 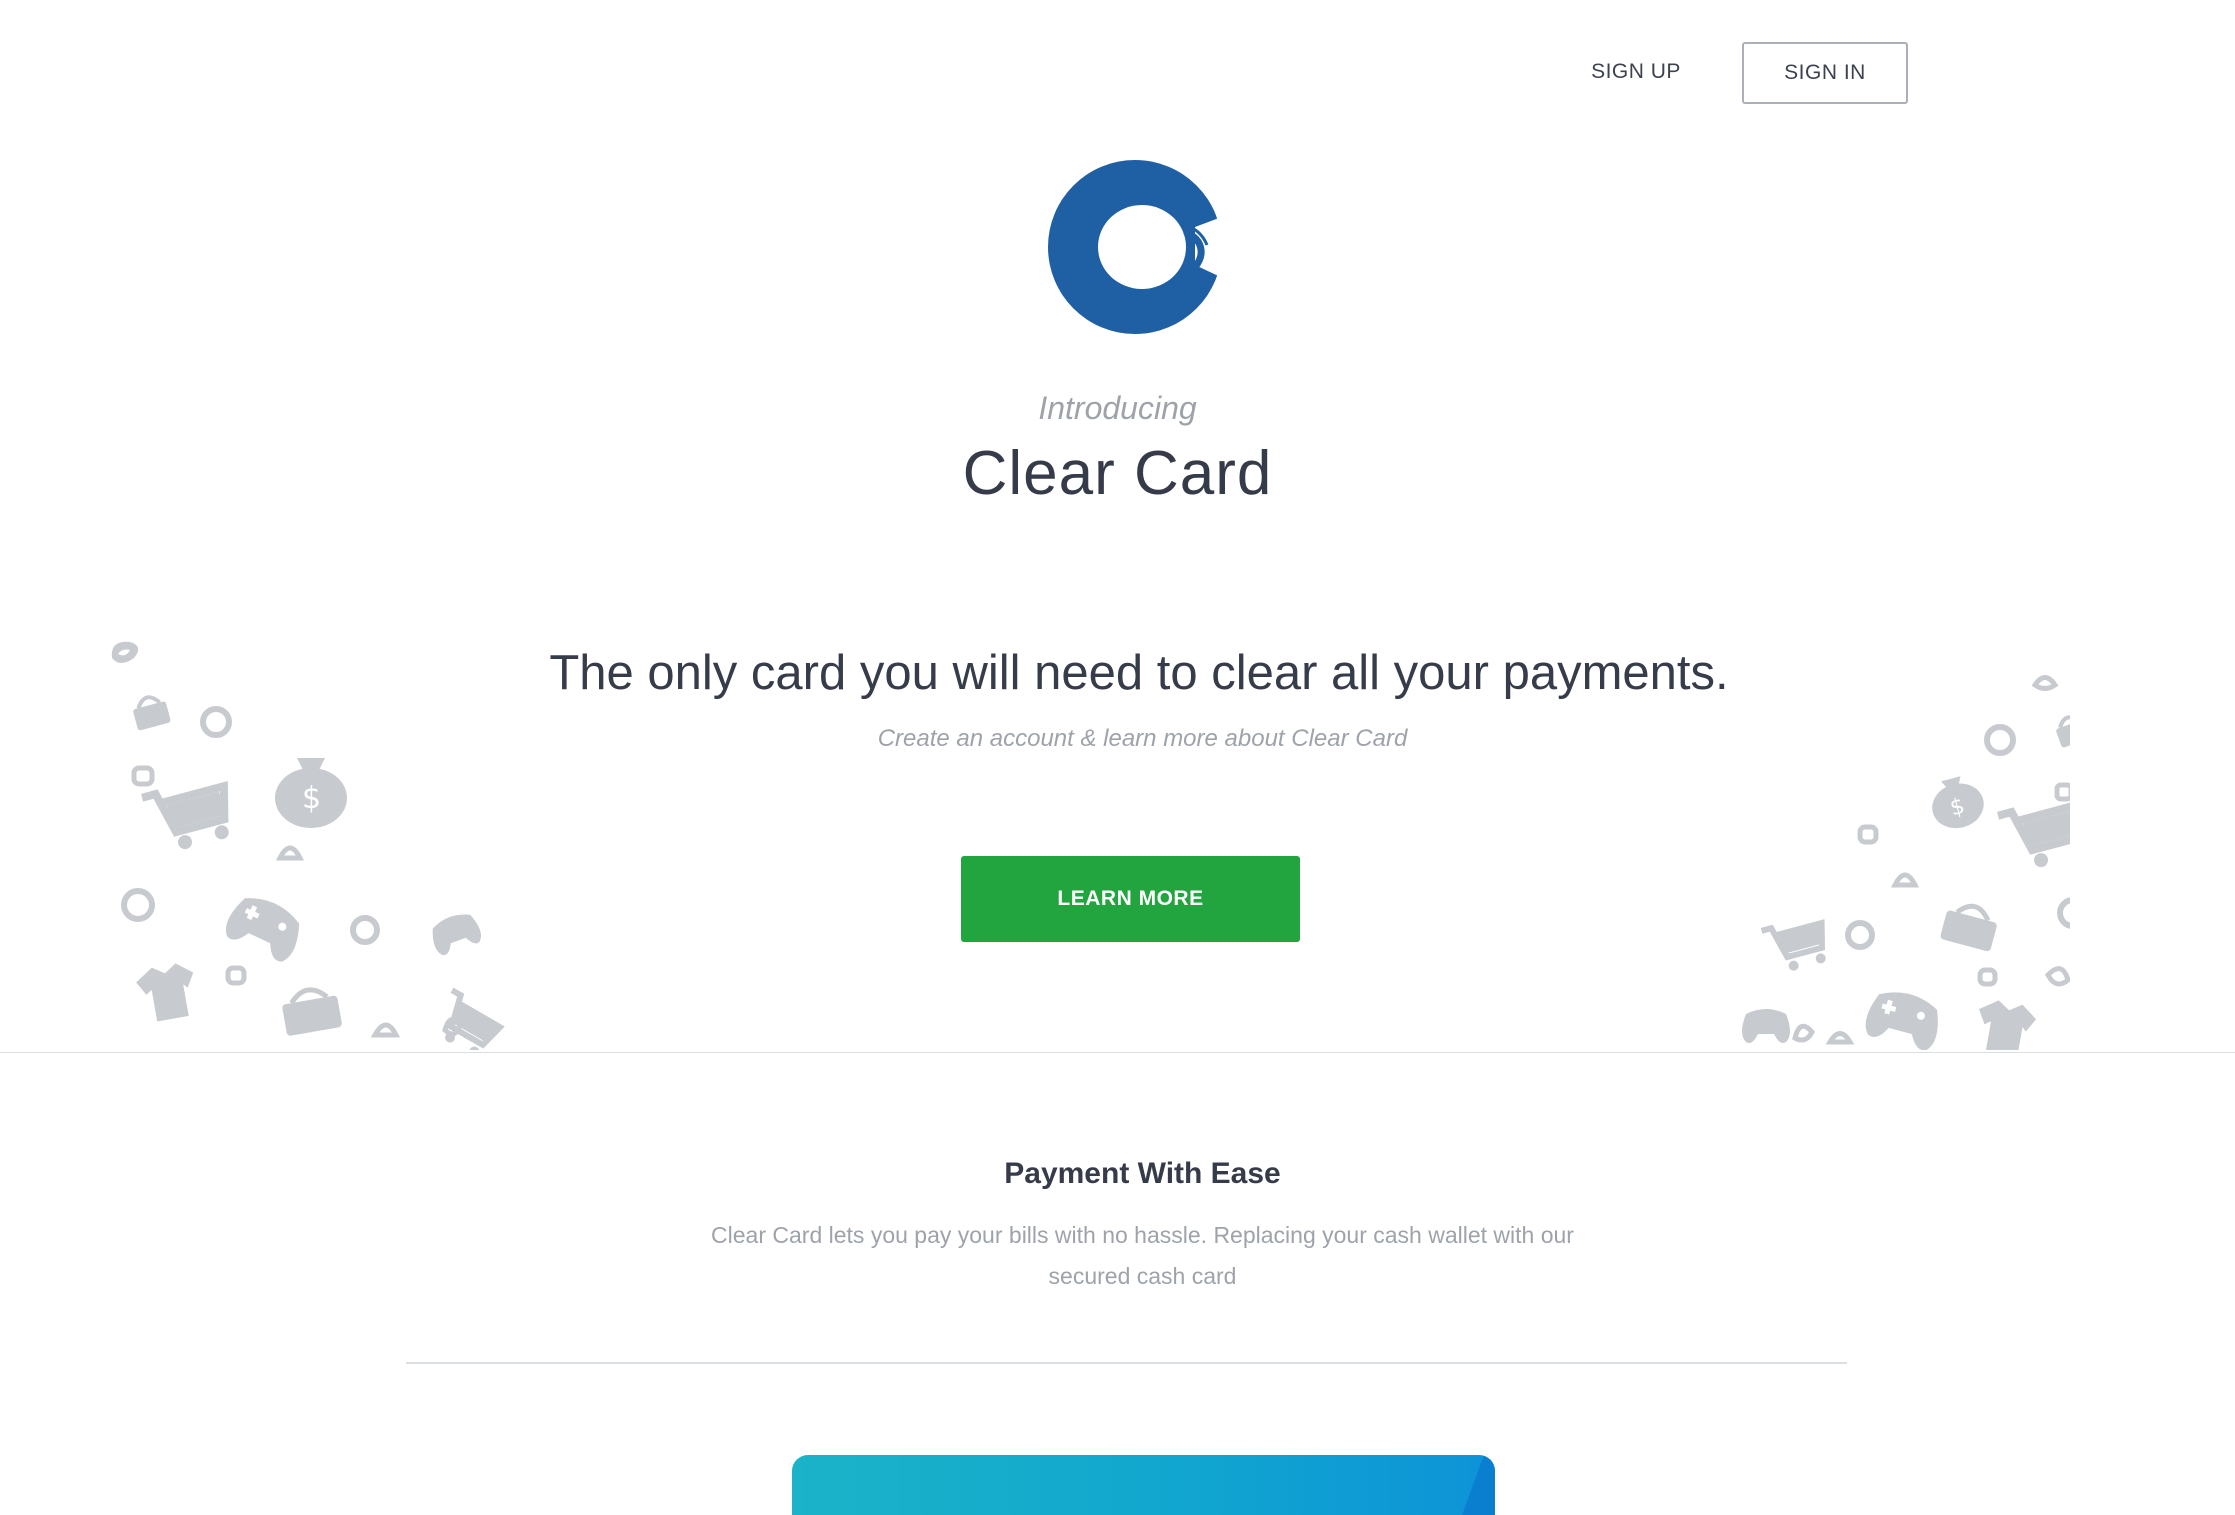 I want to click on learn-more-button: LEARN MORE, so click(x=1130, y=899).